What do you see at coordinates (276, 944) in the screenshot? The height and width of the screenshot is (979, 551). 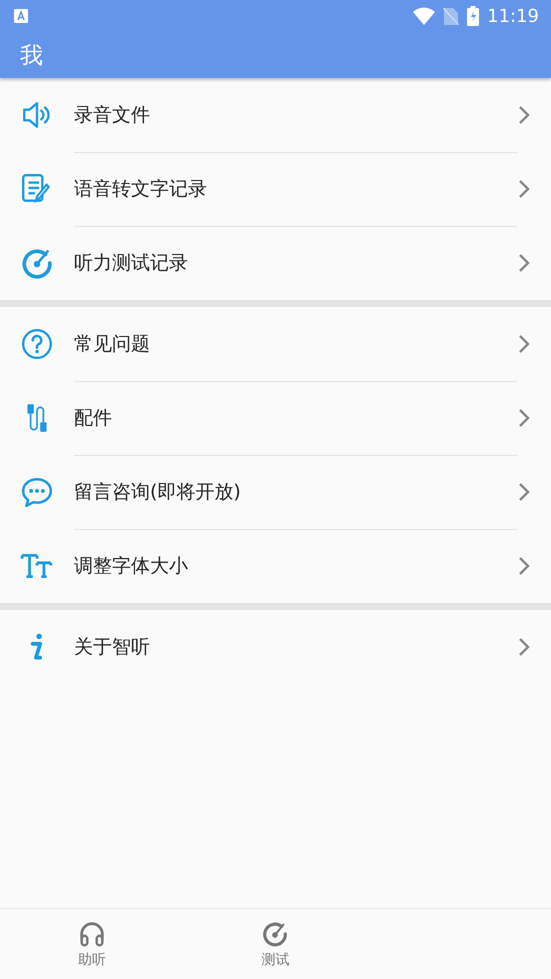 I see `nav-tab: 测试` at bounding box center [276, 944].